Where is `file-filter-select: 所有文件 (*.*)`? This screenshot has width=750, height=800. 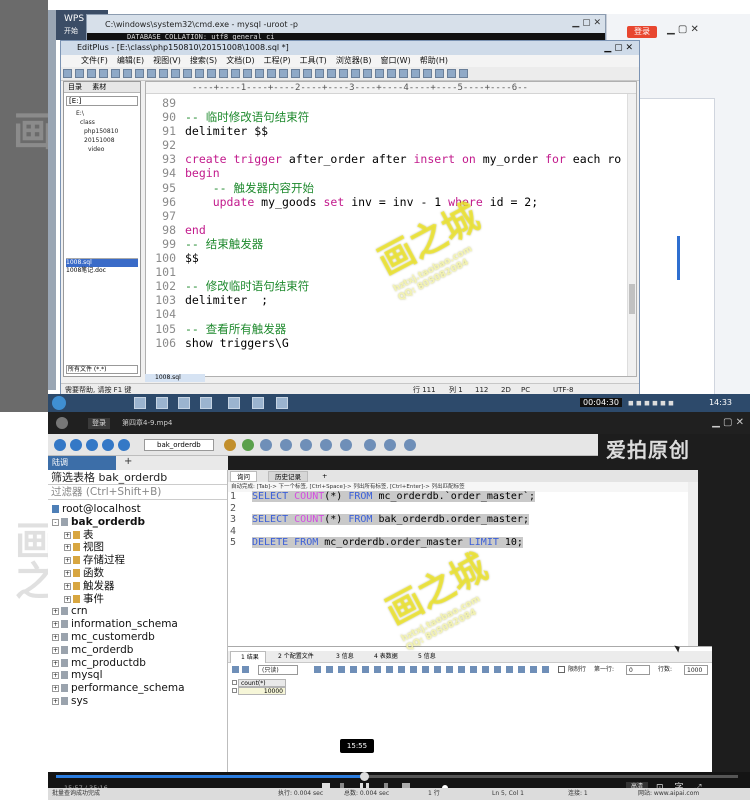 file-filter-select: 所有文件 (*.*) is located at coordinates (102, 369).